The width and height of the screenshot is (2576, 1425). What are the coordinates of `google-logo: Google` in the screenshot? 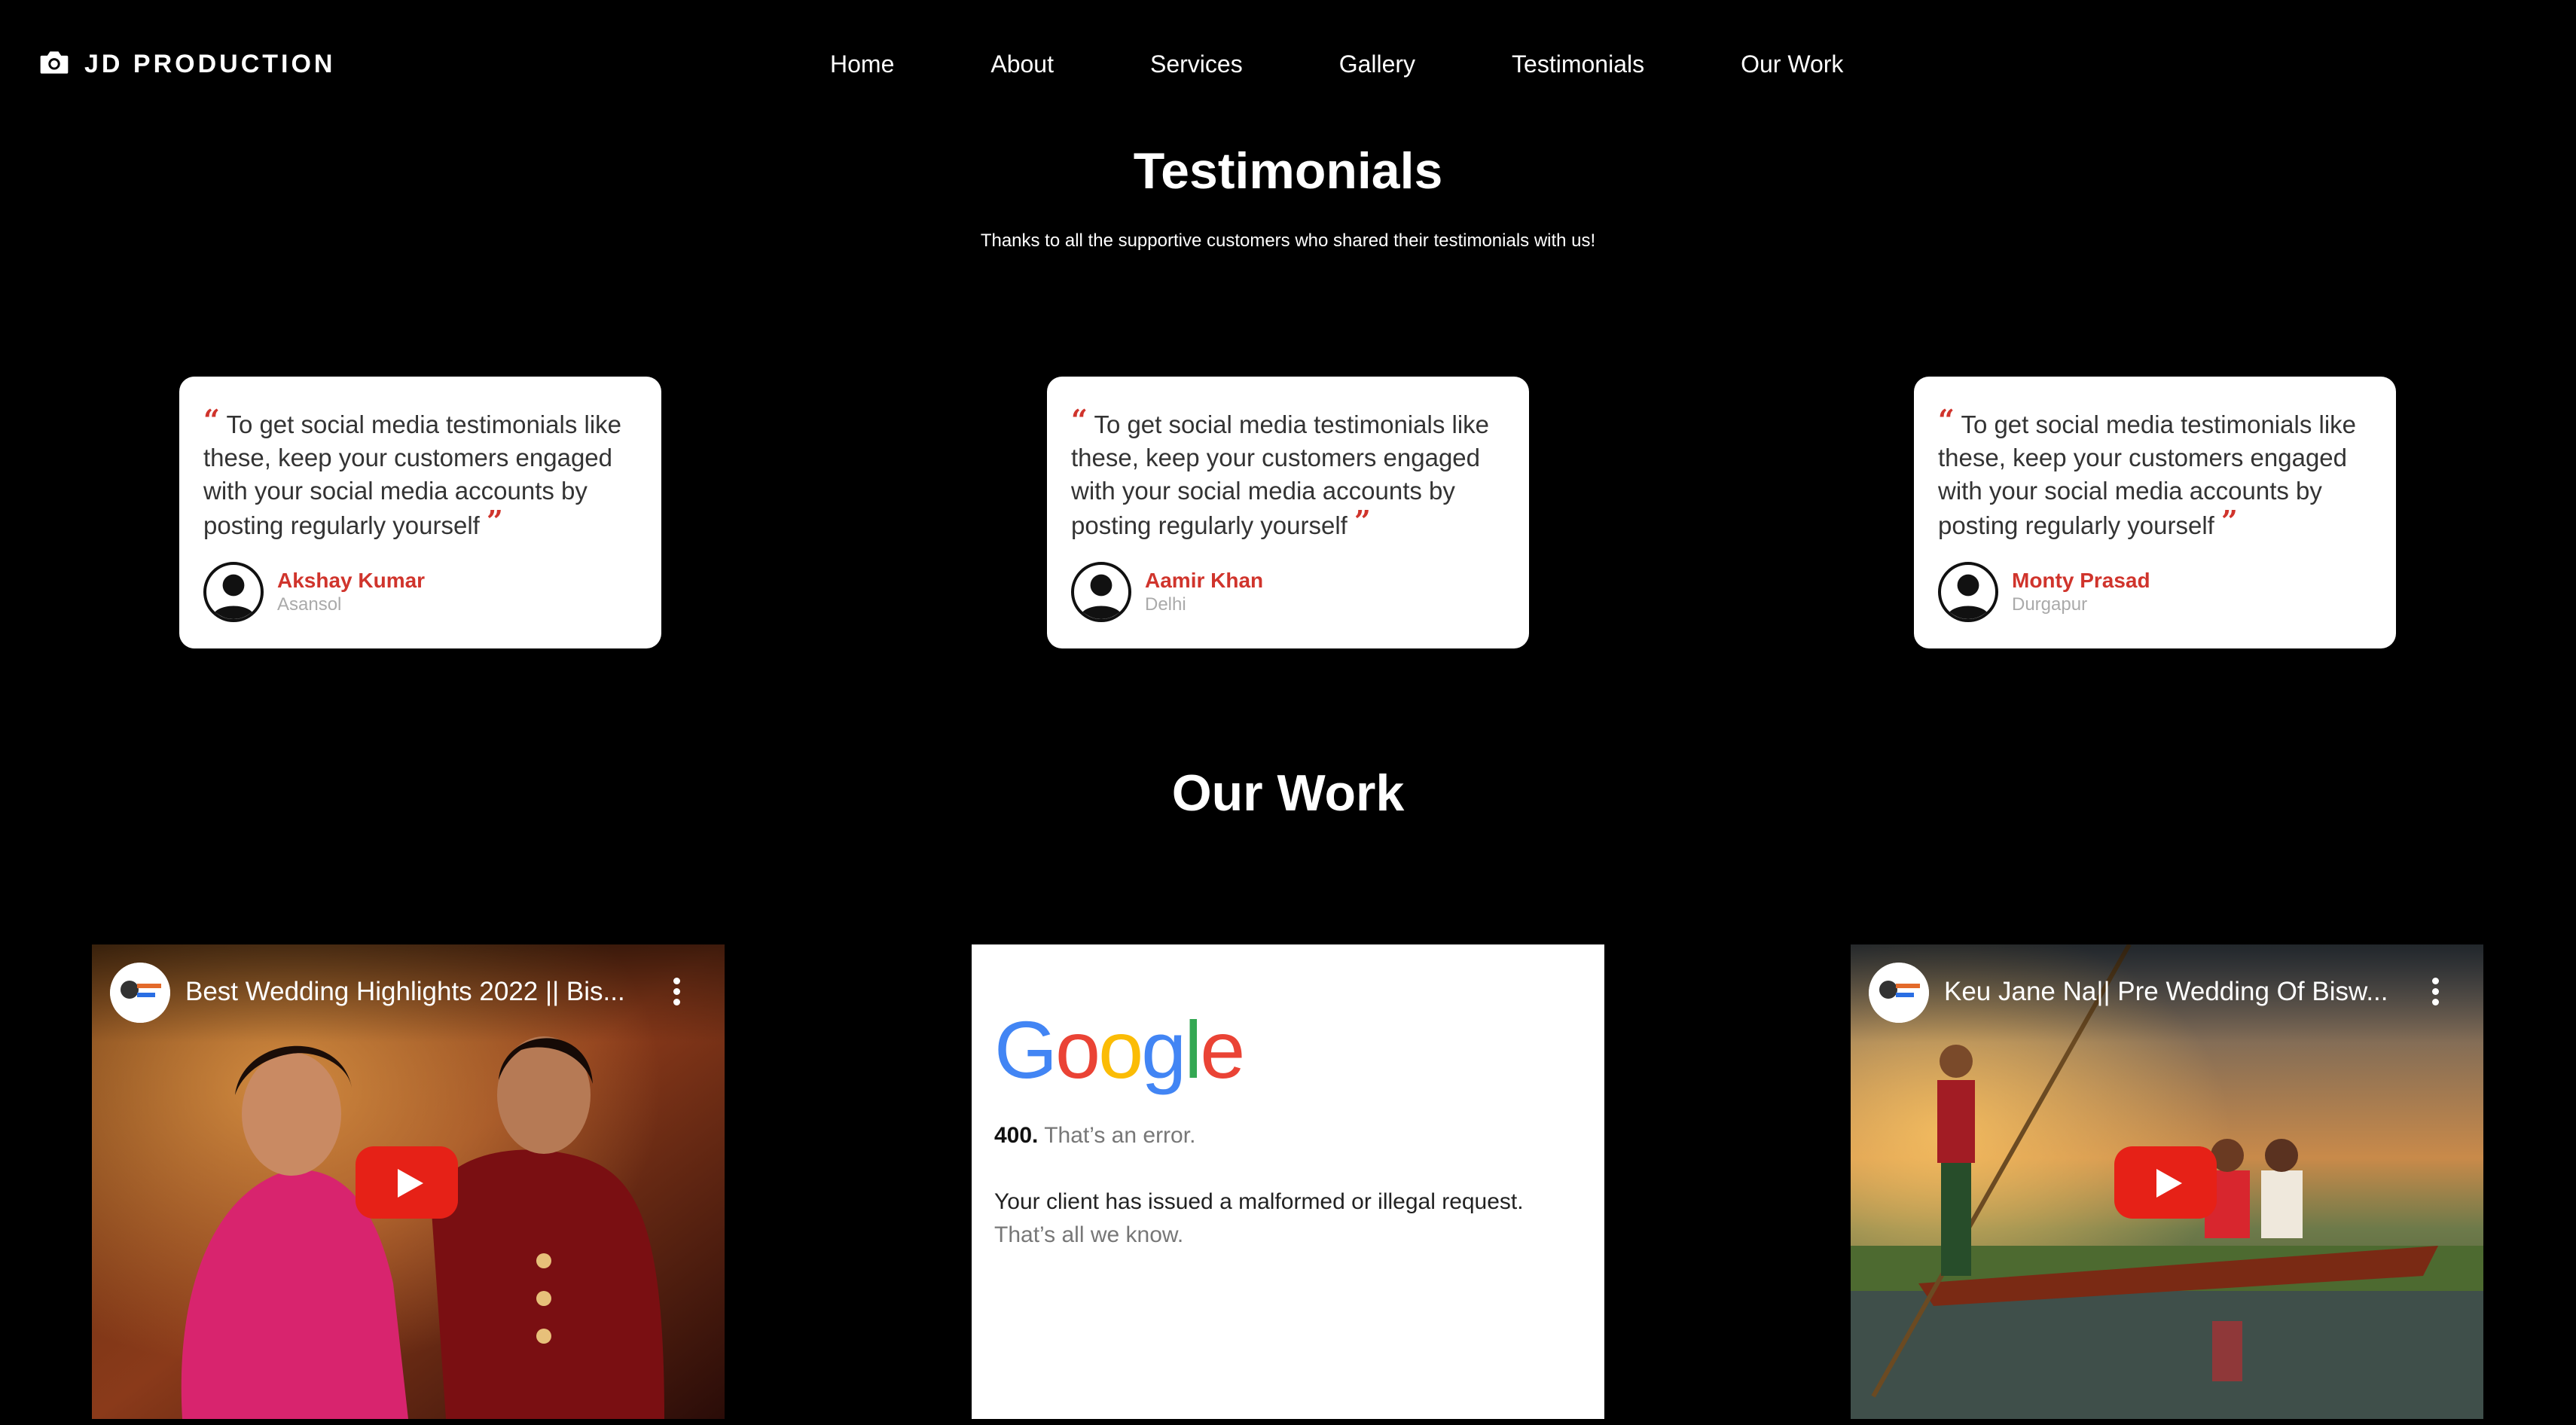 It's located at (1119, 1050).